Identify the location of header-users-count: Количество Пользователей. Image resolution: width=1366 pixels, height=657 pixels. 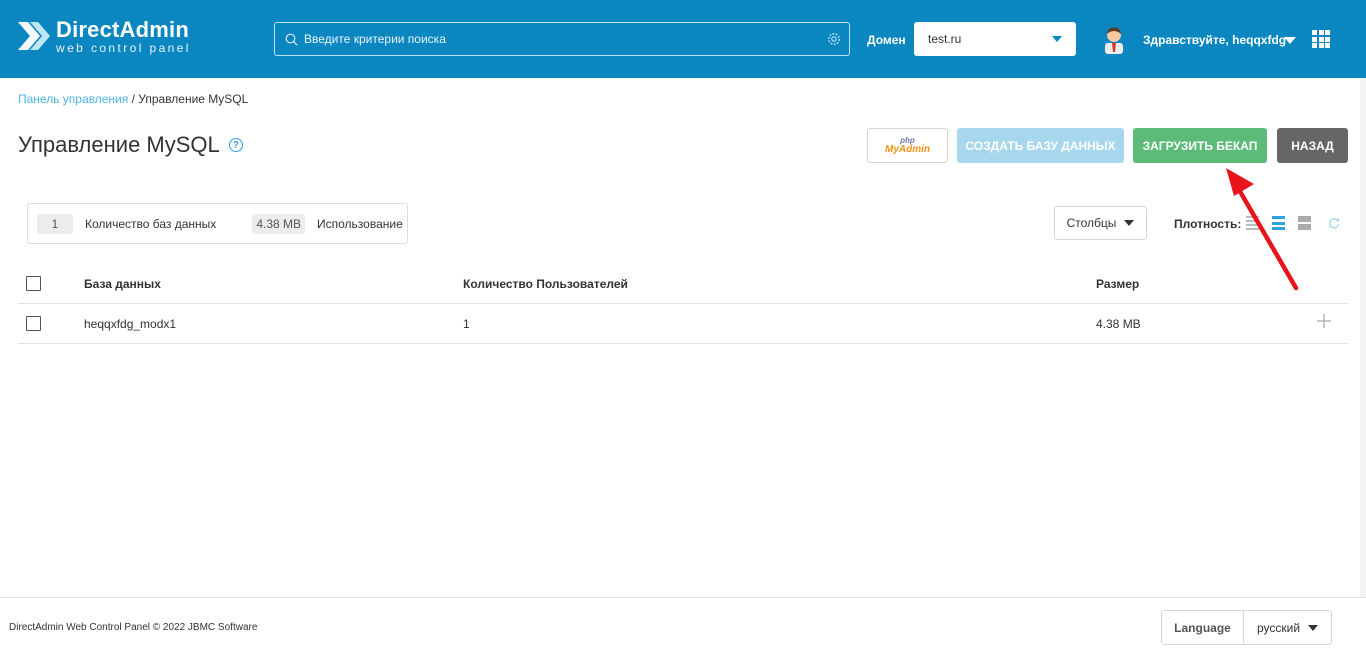
(545, 284).